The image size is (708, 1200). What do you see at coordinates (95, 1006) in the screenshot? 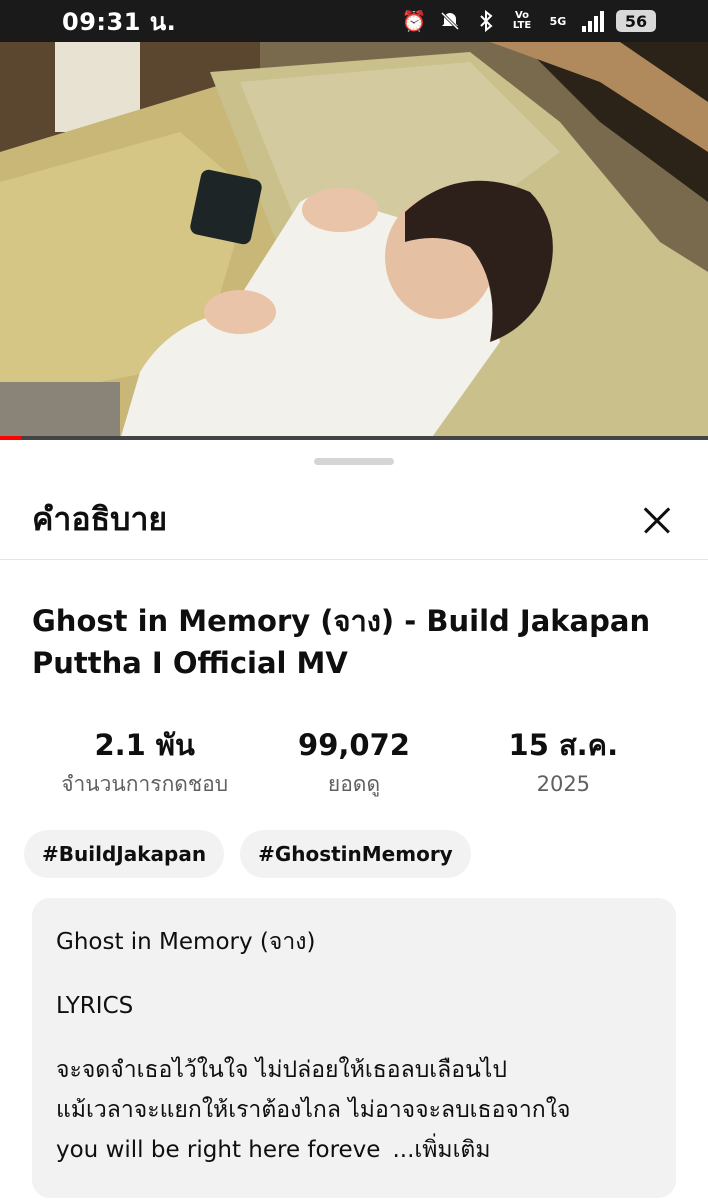
I see `description-line: LYRICS` at bounding box center [95, 1006].